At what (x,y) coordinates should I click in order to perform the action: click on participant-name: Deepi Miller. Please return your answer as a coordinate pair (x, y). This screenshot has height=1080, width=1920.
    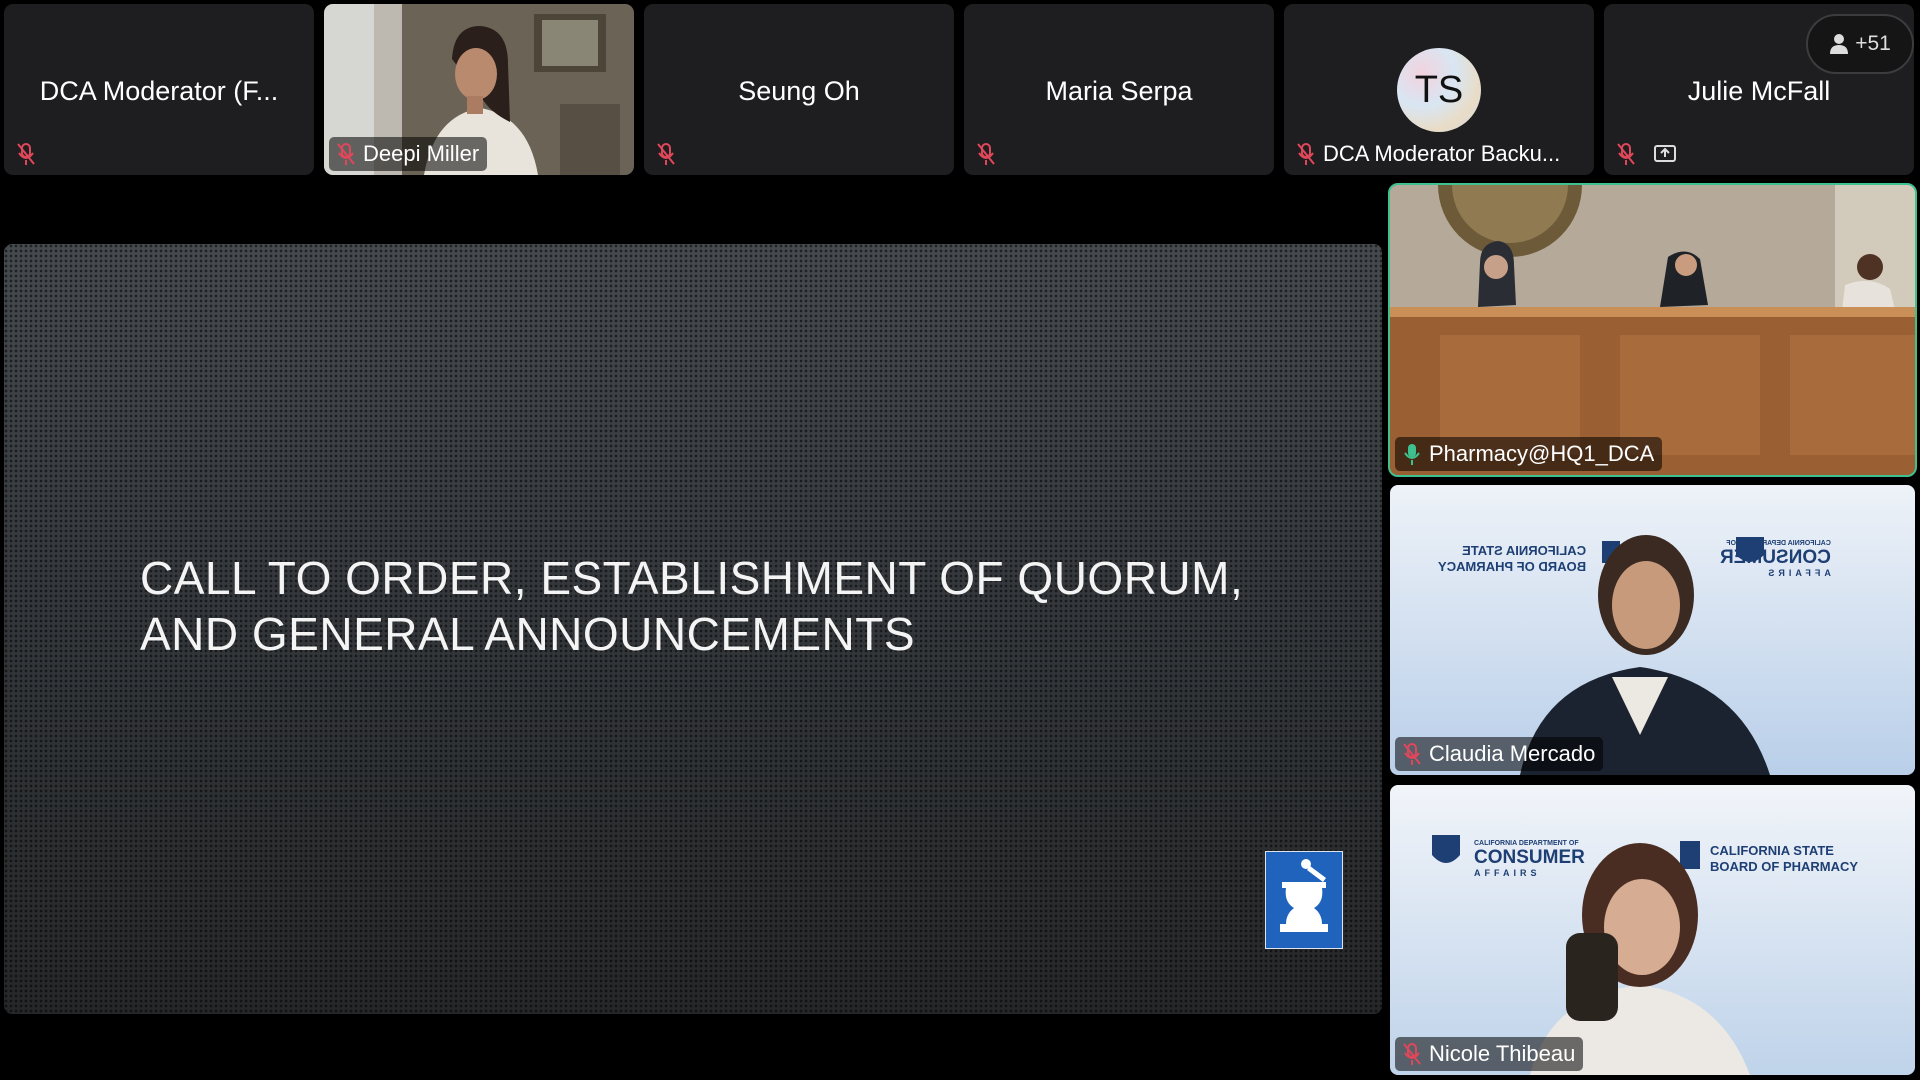
    Looking at the image, I should click on (421, 153).